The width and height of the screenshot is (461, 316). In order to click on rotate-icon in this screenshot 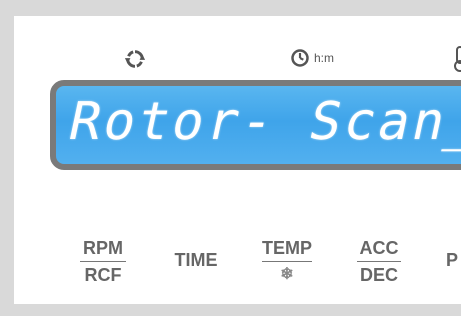, I will do `click(135, 59)`.